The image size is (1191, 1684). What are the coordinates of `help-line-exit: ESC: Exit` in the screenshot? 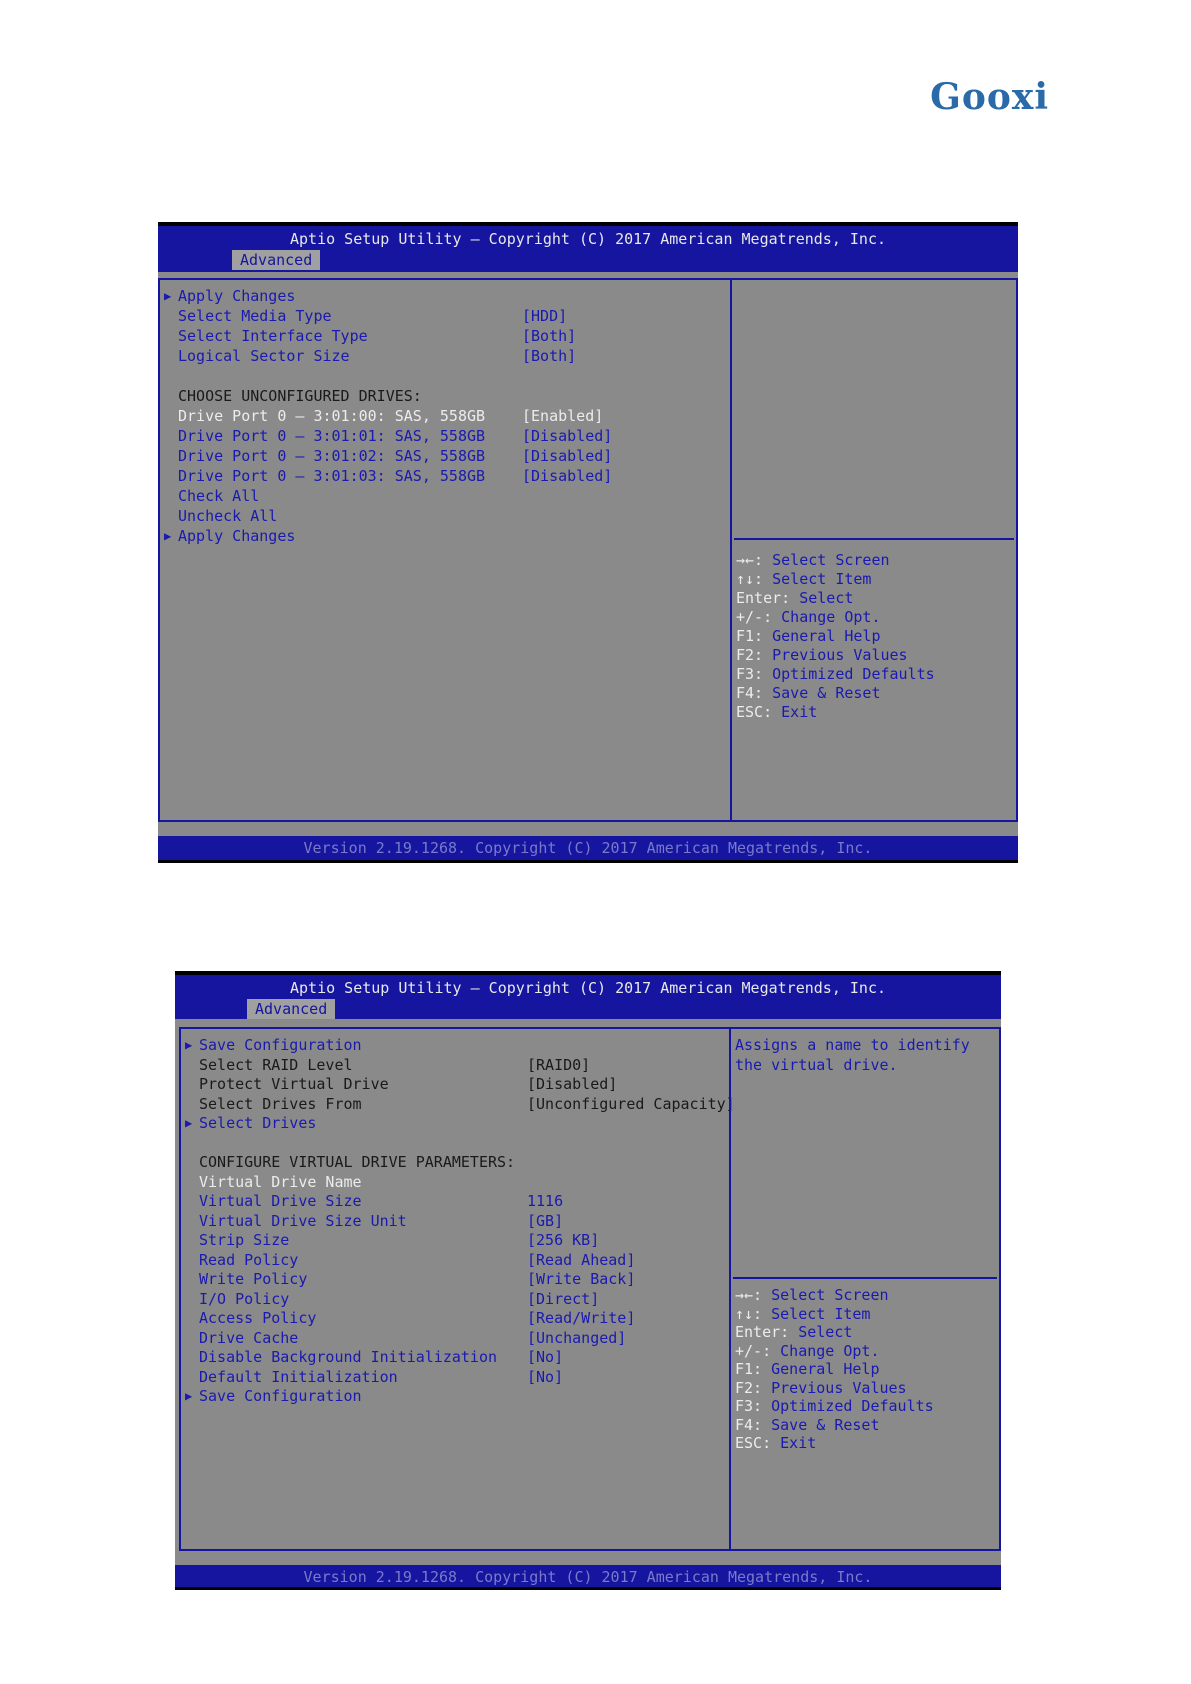 It's located at (776, 712).